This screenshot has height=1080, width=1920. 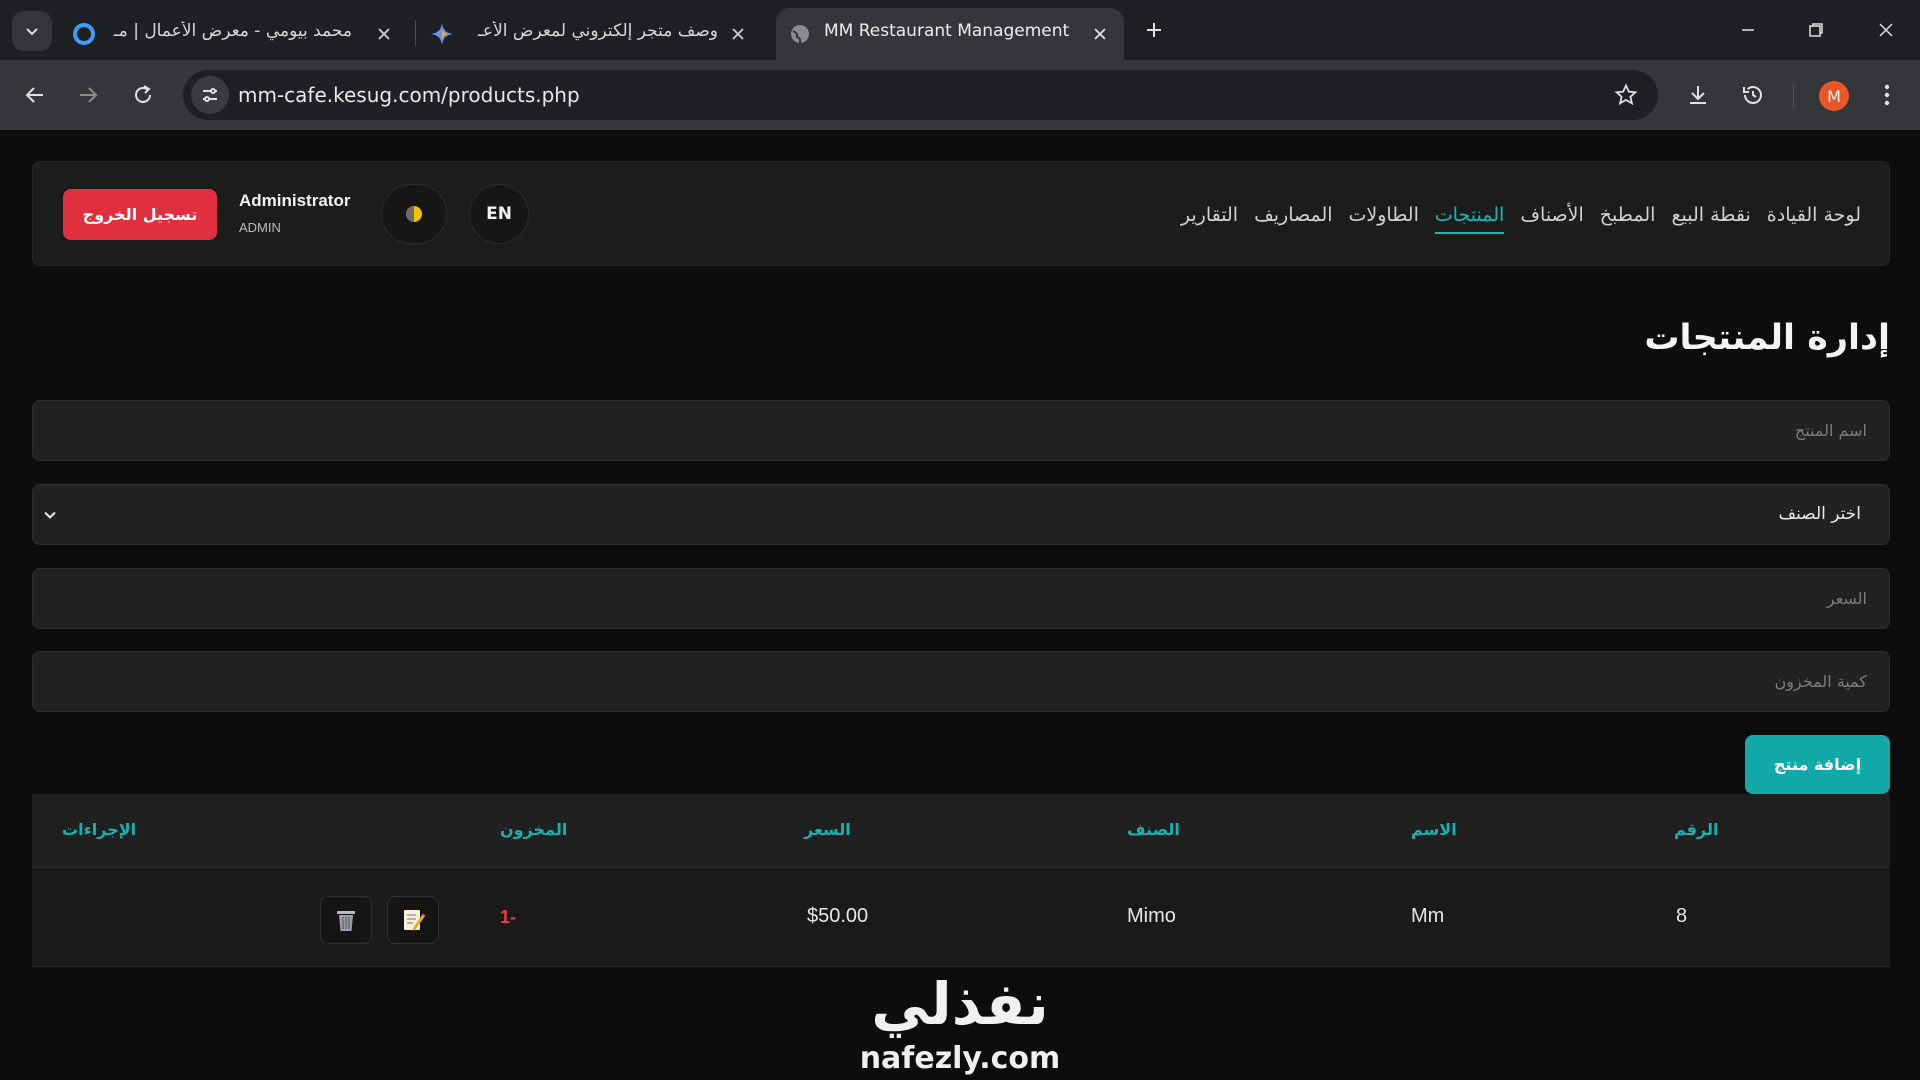 What do you see at coordinates (1384, 215) in the screenshot?
I see `menu-item-tables: الطاولات` at bounding box center [1384, 215].